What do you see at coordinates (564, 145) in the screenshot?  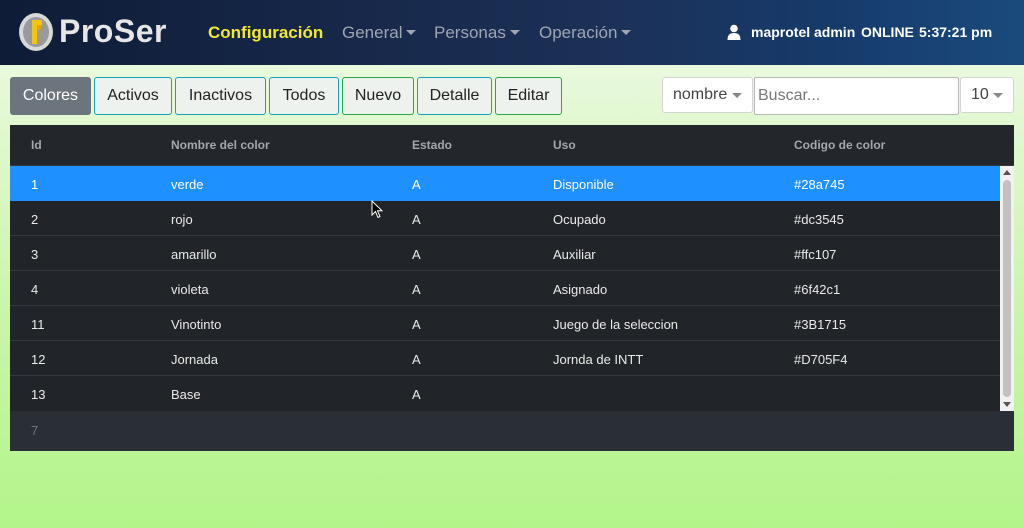 I see `column-header-use: Uso` at bounding box center [564, 145].